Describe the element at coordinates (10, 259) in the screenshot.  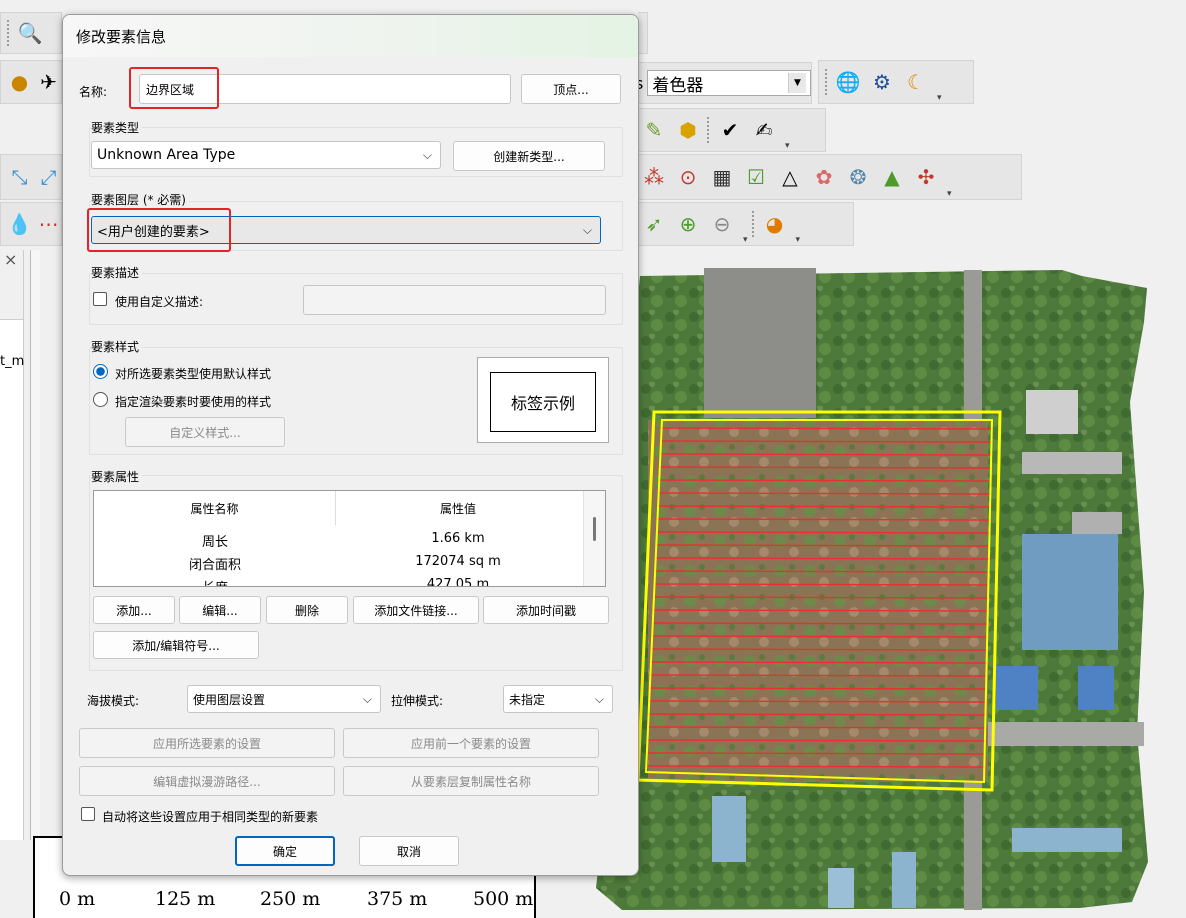
I see `close-icon: ×` at that location.